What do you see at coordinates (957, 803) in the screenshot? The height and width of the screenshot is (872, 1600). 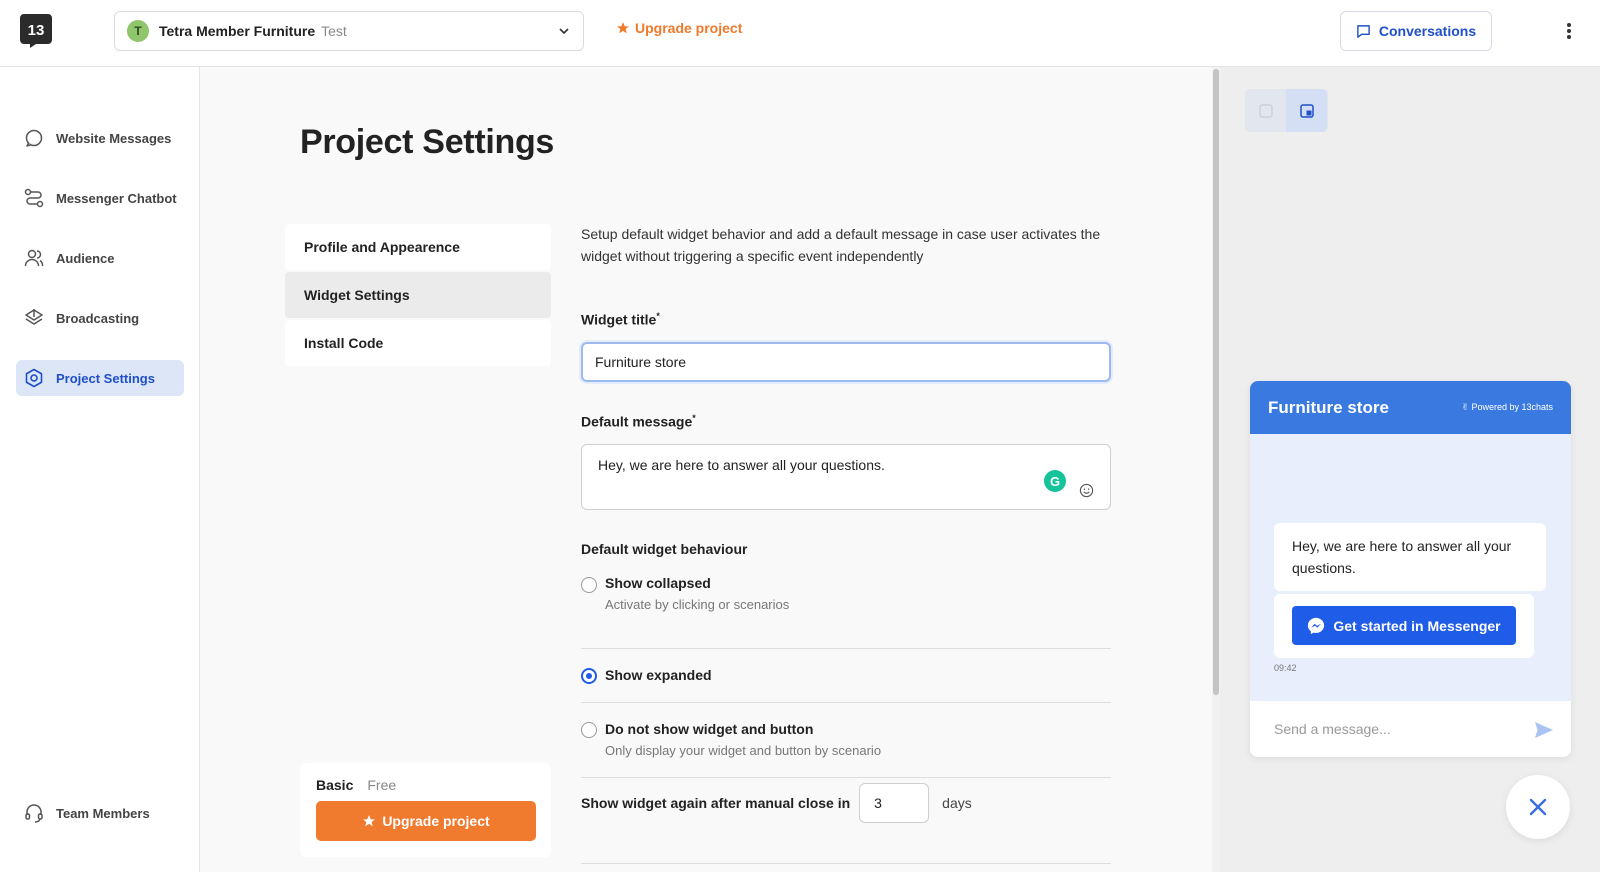 I see `days-unit-label: days` at bounding box center [957, 803].